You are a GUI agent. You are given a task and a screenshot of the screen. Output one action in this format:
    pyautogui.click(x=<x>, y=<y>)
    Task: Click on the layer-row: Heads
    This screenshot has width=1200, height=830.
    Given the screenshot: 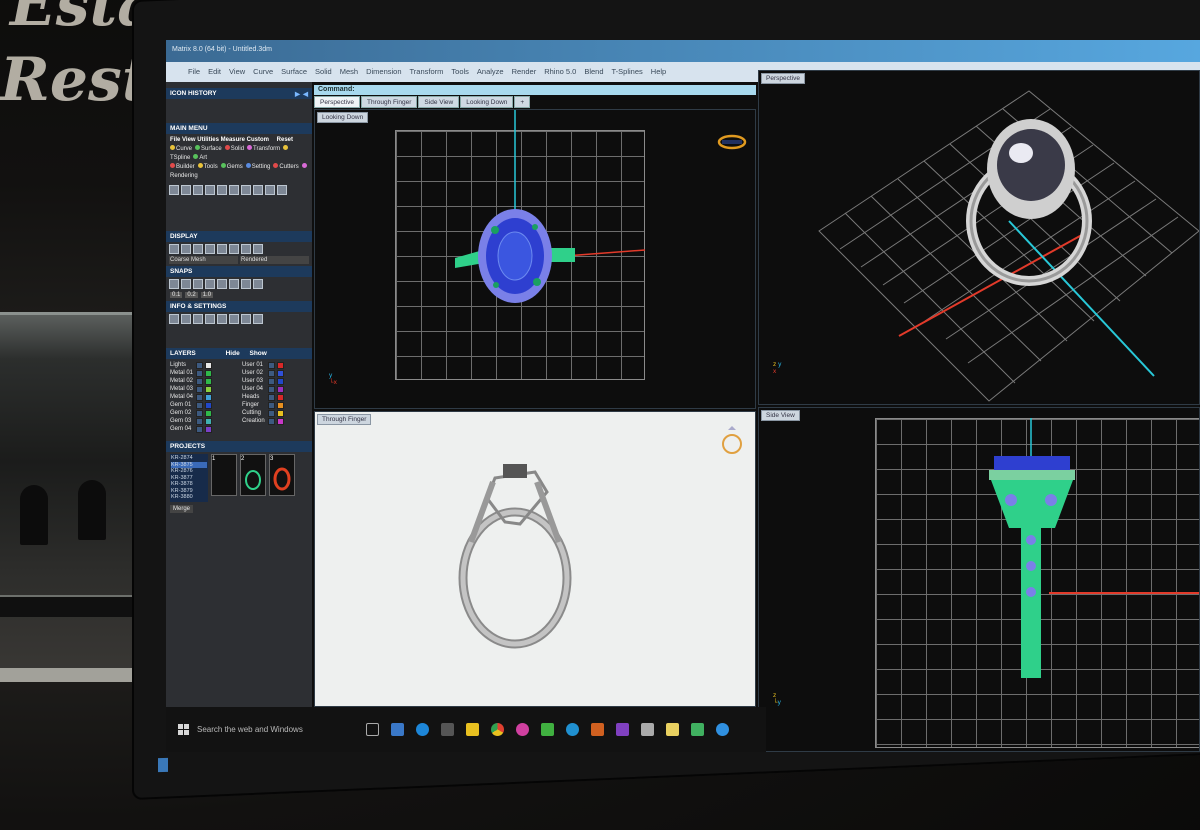 What is the action you would take?
    pyautogui.click(x=275, y=397)
    